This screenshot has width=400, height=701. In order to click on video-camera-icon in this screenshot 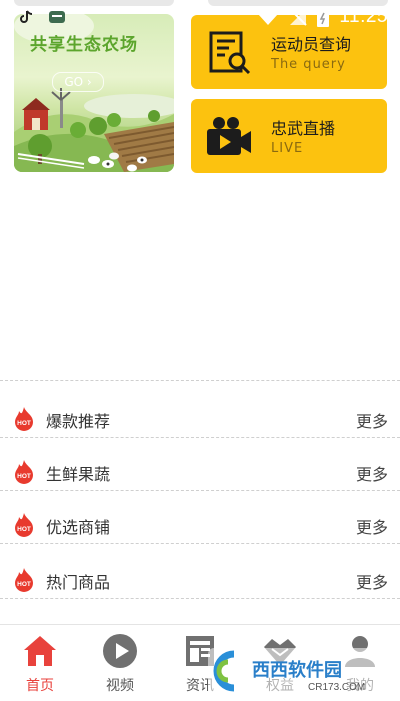, I will do `click(229, 136)`.